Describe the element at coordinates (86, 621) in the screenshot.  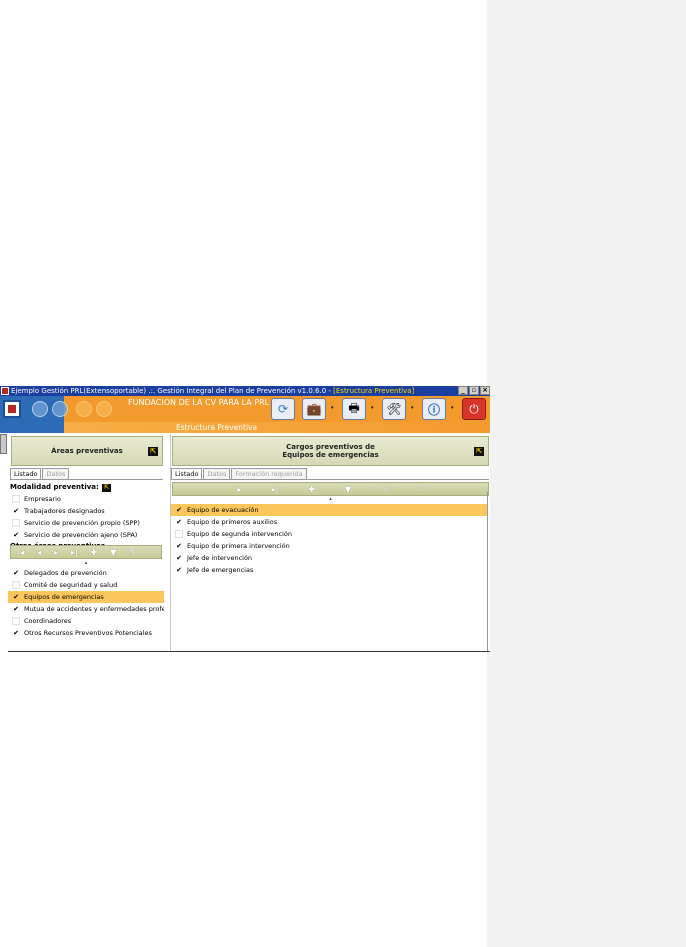
I see `list-item: Coordinadores` at that location.